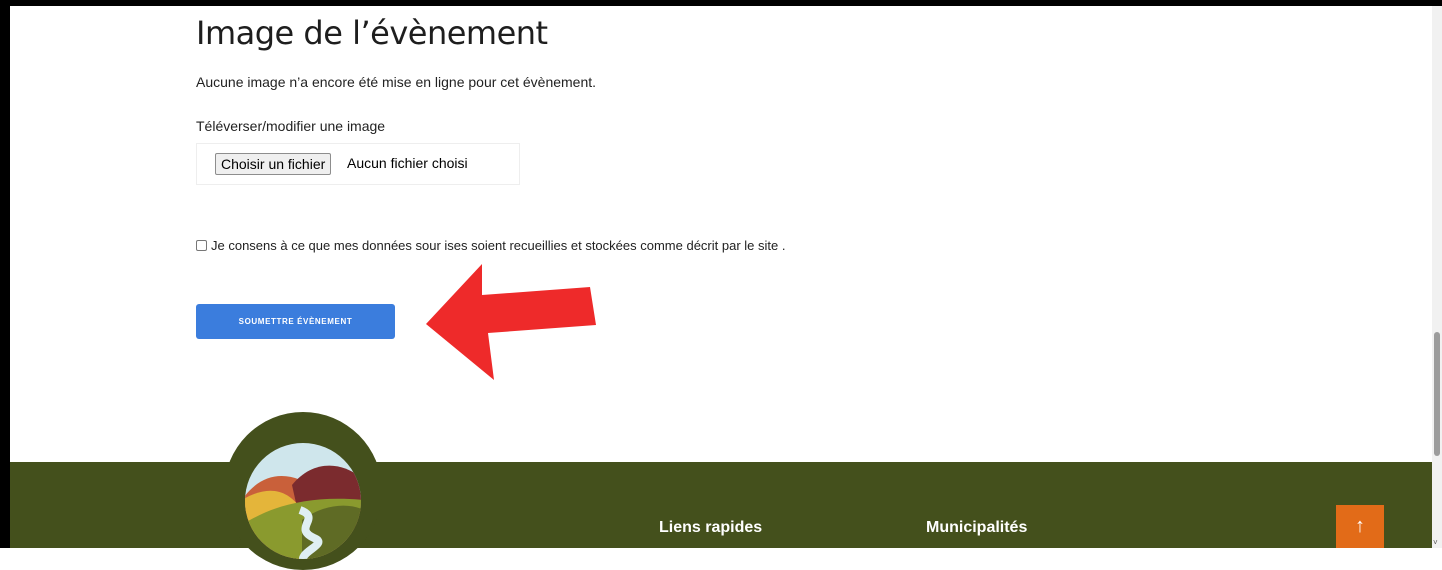  Describe the element at coordinates (721, 505) in the screenshot. I see `site-footer: Liens rapides Municipalités` at that location.